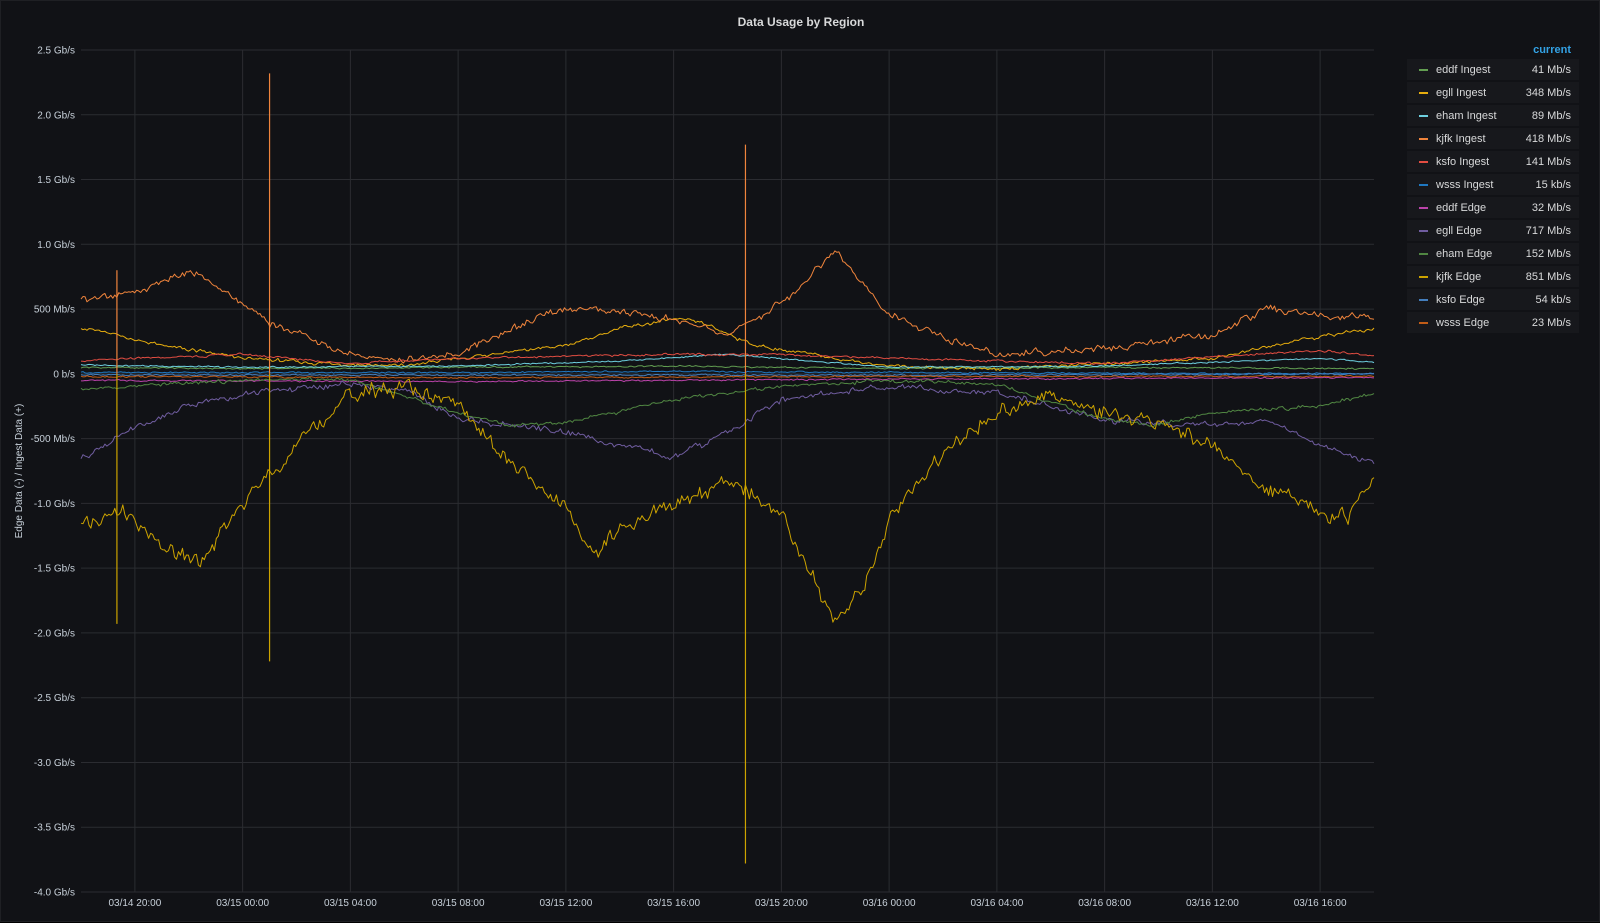 This screenshot has height=923, width=1600. I want to click on x-tick-label: 03/15 20:00, so click(781, 903).